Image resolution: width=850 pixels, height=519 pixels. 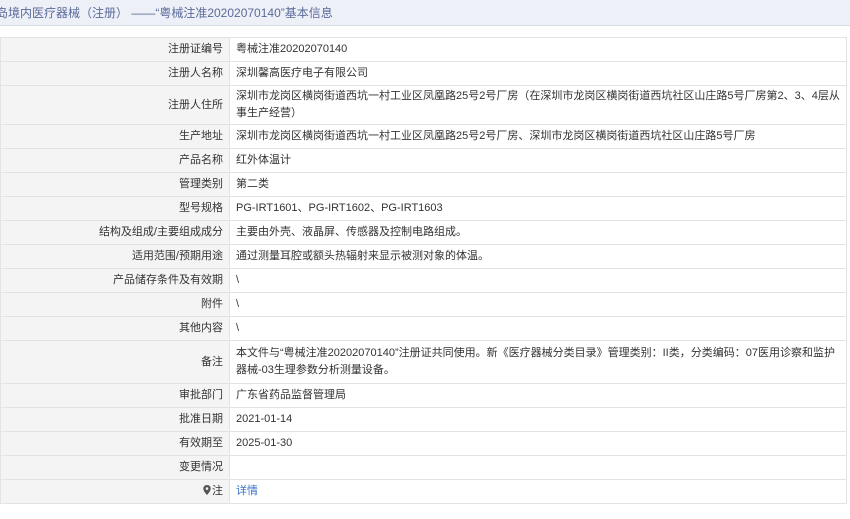 I want to click on row-label-changes: 变更情况, so click(x=115, y=467).